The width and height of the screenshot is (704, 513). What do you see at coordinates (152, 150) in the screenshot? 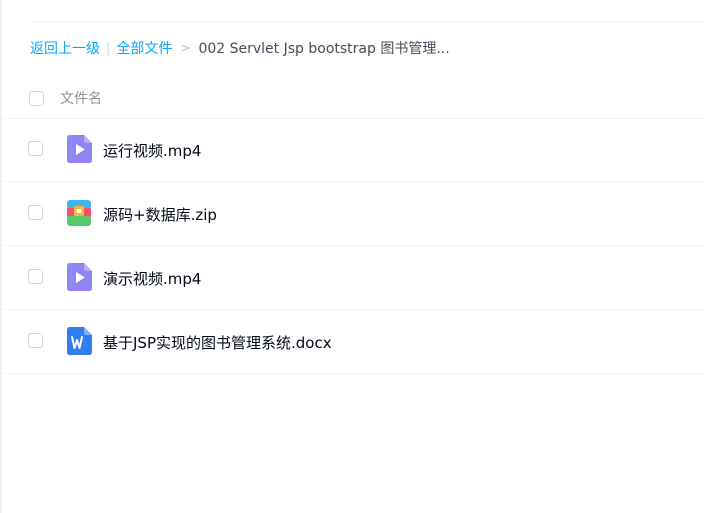
I see `file-name: 运行视频.mp4` at bounding box center [152, 150].